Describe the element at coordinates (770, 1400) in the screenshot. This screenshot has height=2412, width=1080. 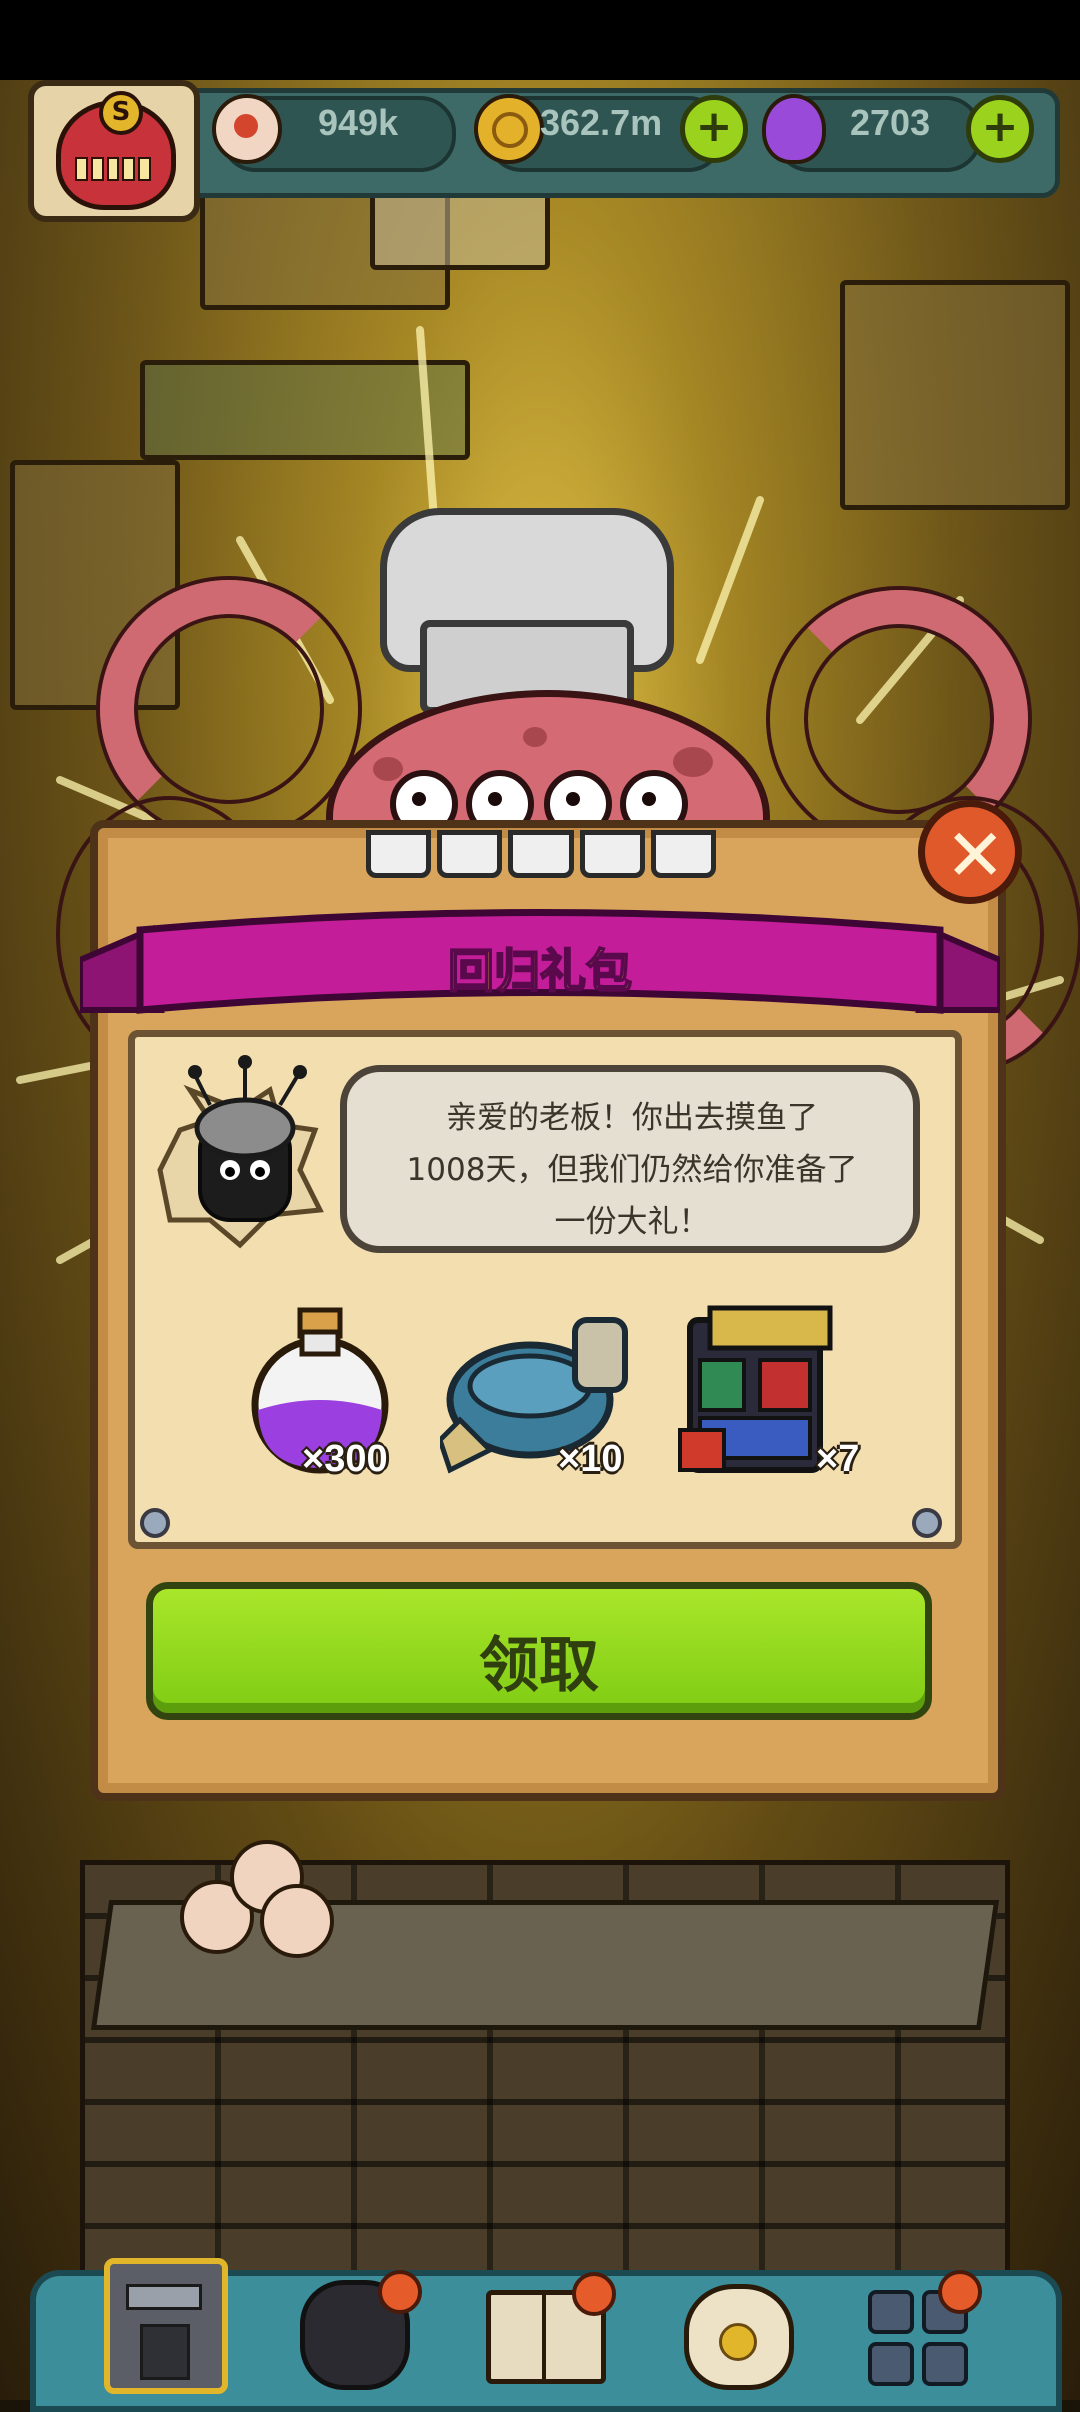
I see `reward-item: ×7` at that location.